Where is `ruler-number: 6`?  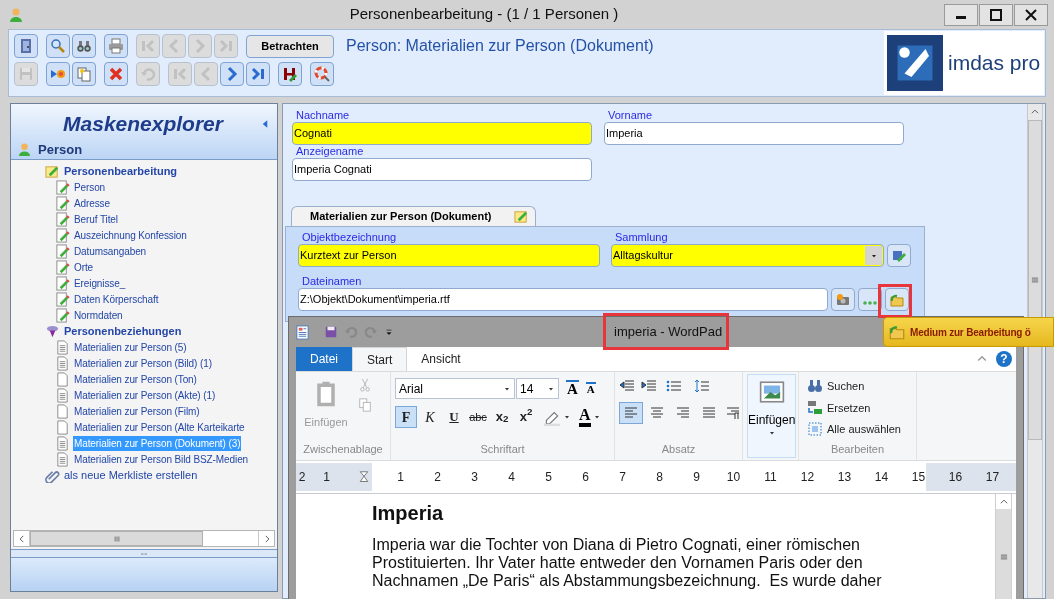 ruler-number: 6 is located at coordinates (585, 477).